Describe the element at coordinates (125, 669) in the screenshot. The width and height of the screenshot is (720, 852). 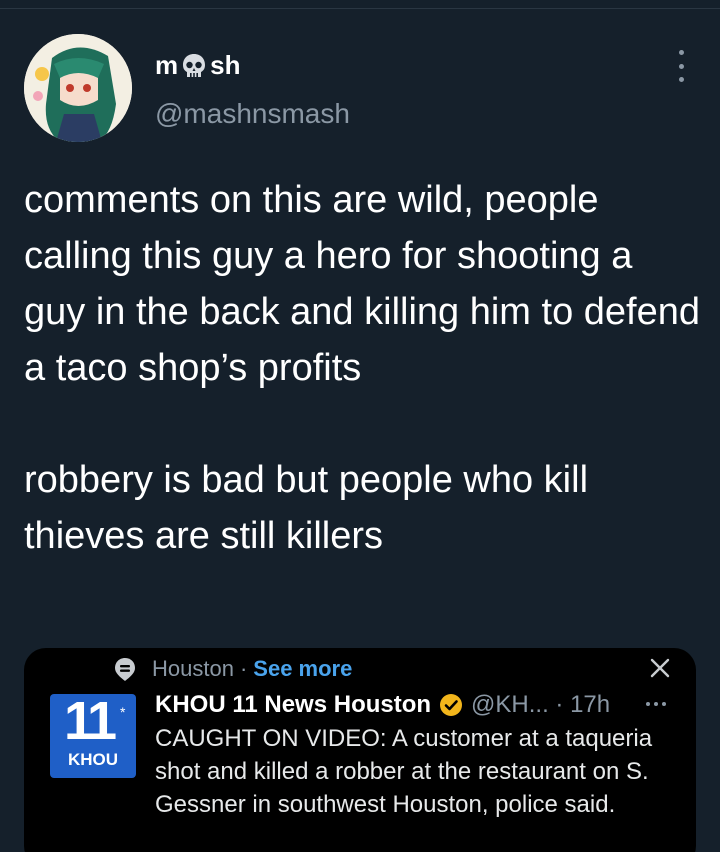
I see `location-pin-icon` at that location.